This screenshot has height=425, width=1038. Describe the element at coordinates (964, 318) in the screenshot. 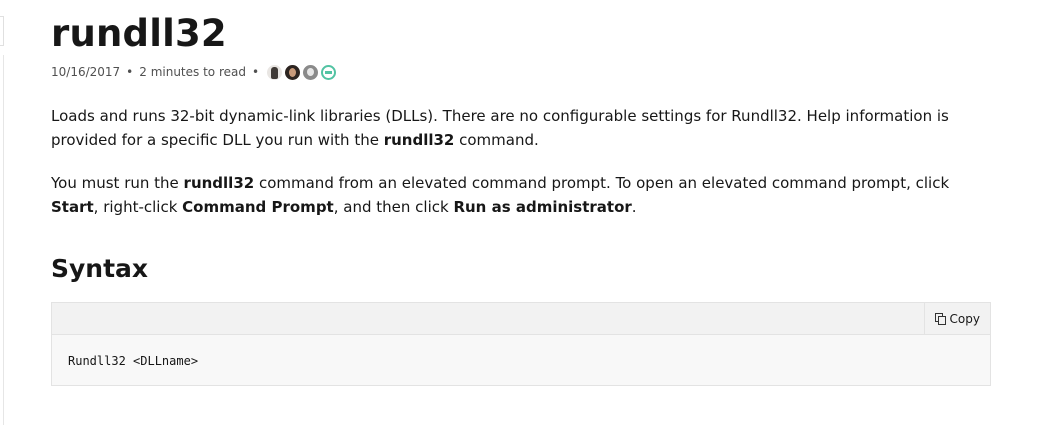

I see `copy-label: Copy` at that location.